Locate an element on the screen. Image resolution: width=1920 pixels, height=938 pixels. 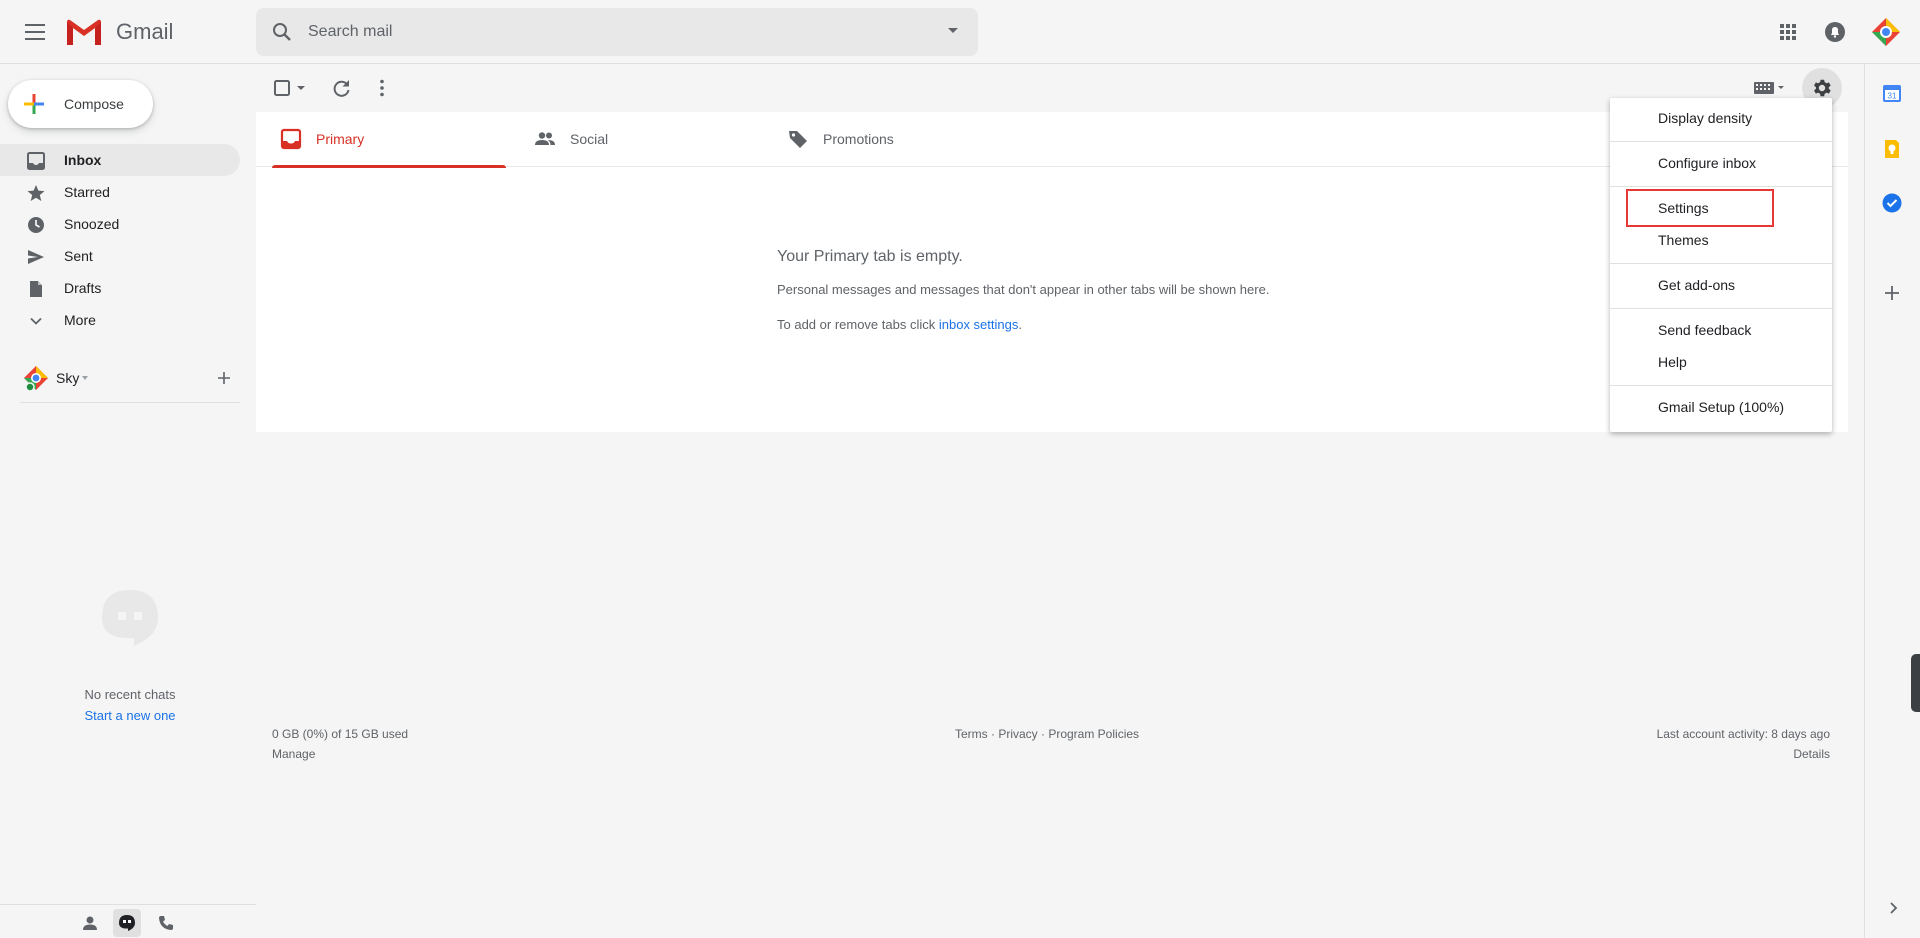
tab-label: Promotions is located at coordinates (858, 139).